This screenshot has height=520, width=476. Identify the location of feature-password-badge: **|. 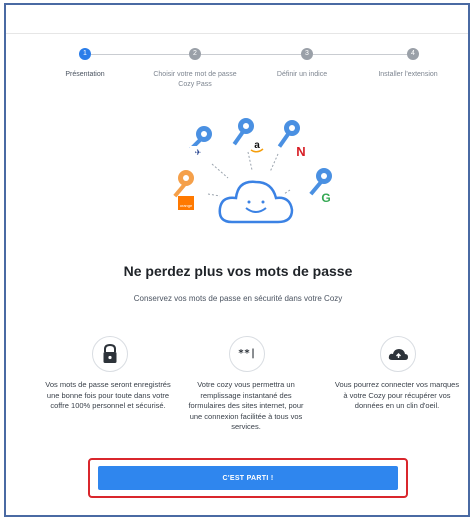
(247, 354).